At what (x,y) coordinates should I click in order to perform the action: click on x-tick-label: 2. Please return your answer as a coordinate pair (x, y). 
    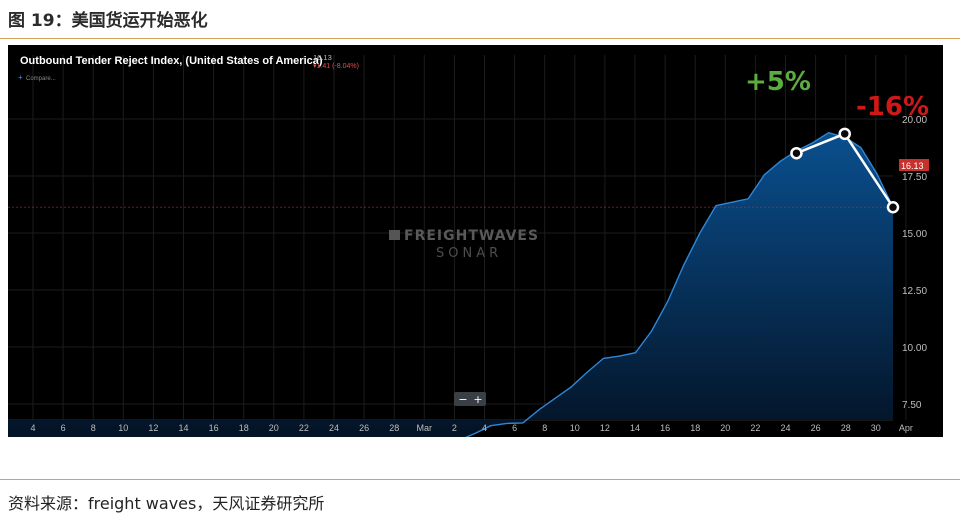
    Looking at the image, I should click on (454, 428).